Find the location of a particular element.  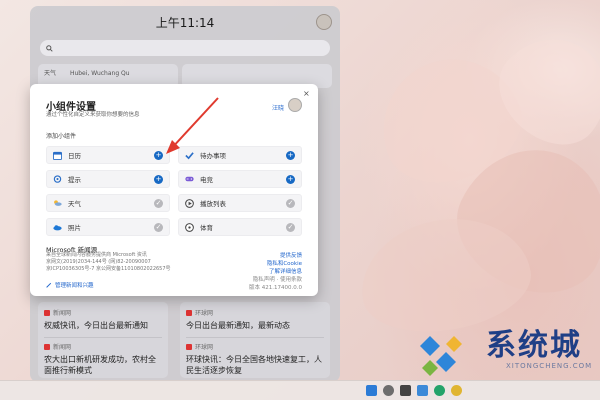

widget-item-esports: 电竞 + is located at coordinates (240, 179).